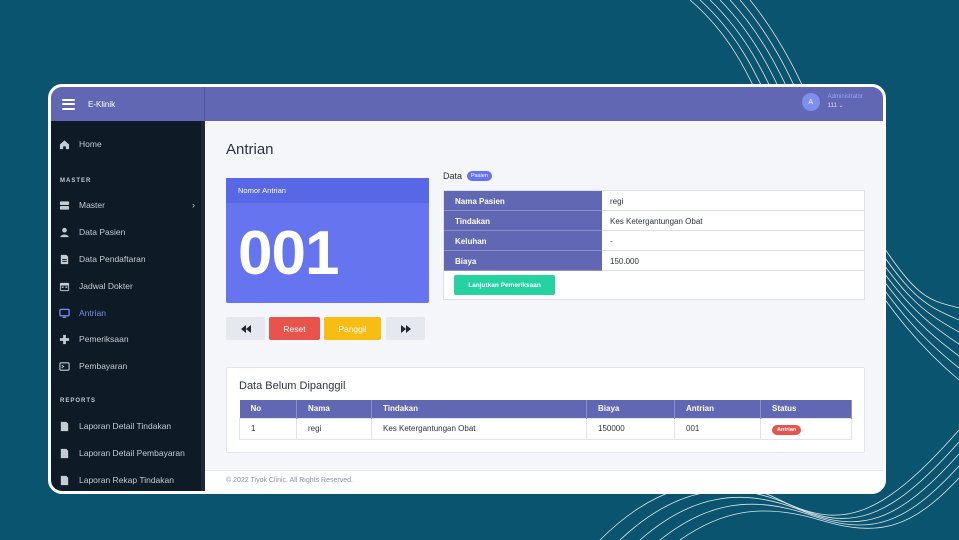  Describe the element at coordinates (292, 386) in the screenshot. I see `pending-queue-title: Data Belum Dipanggil` at that location.